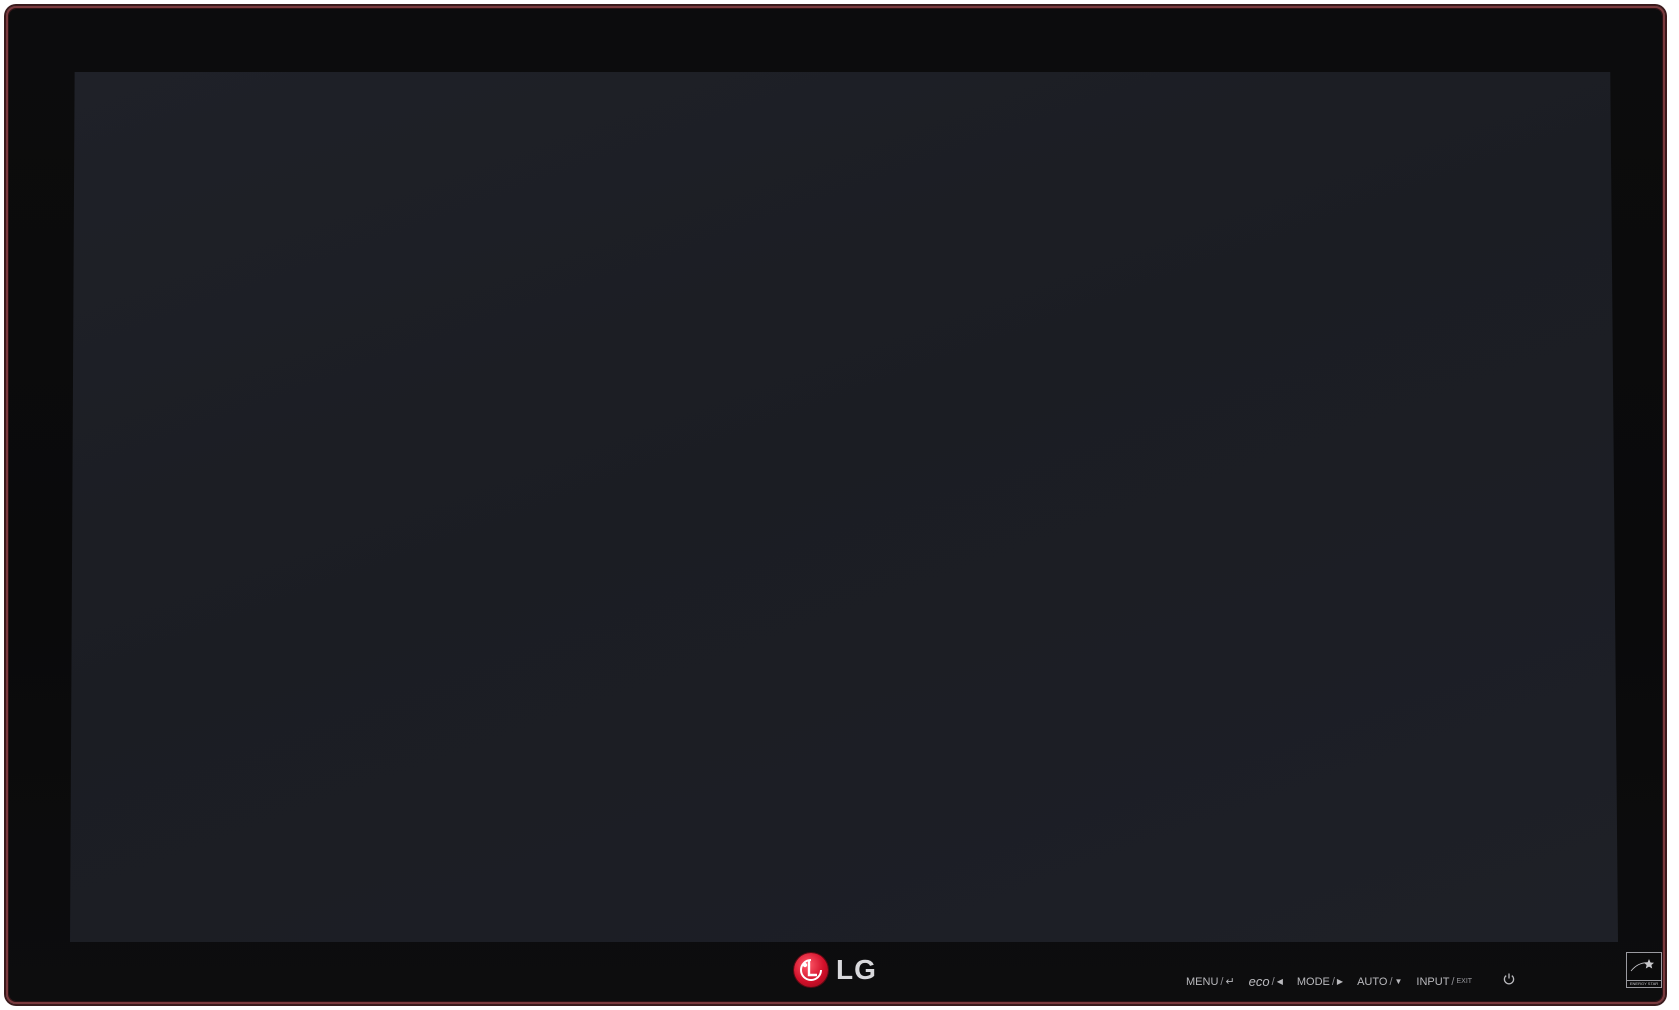 Image resolution: width=1679 pixels, height=1010 pixels. Describe the element at coordinates (1320, 982) in the screenshot. I see `mode-button: MODE / ▶` at that location.